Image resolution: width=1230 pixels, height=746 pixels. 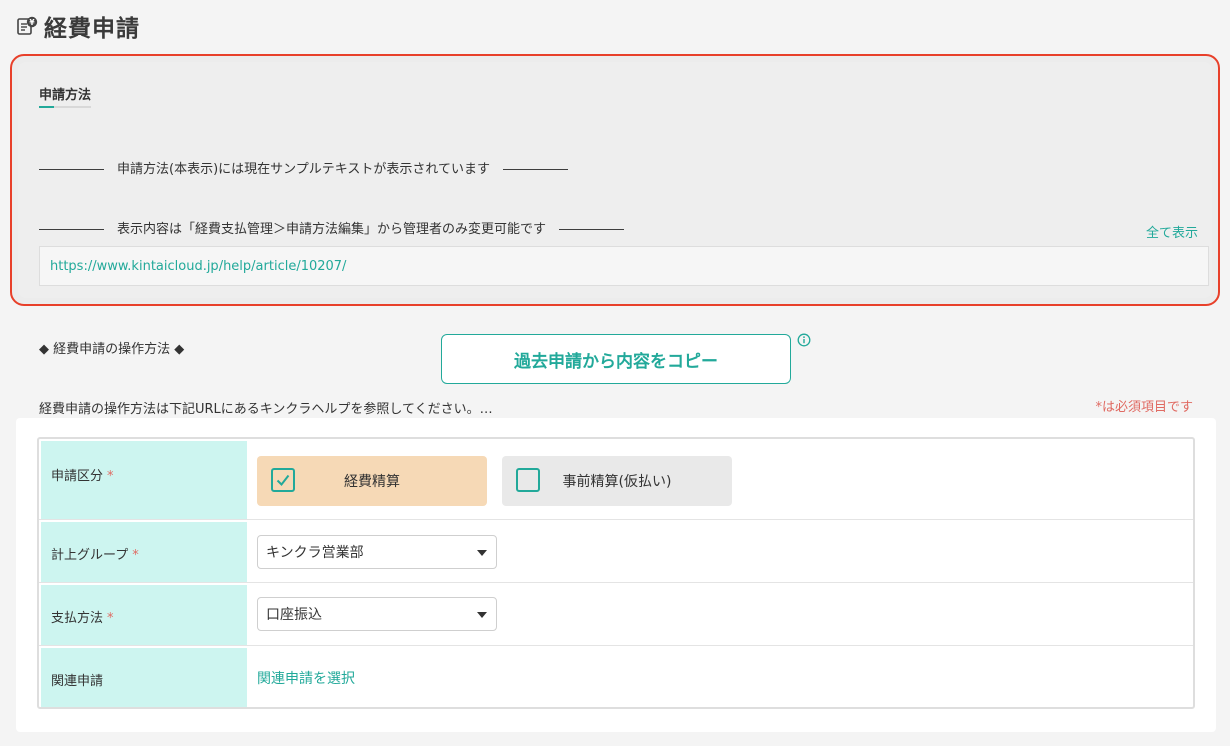 I want to click on show-all-link: 全て表示, so click(x=1172, y=231).